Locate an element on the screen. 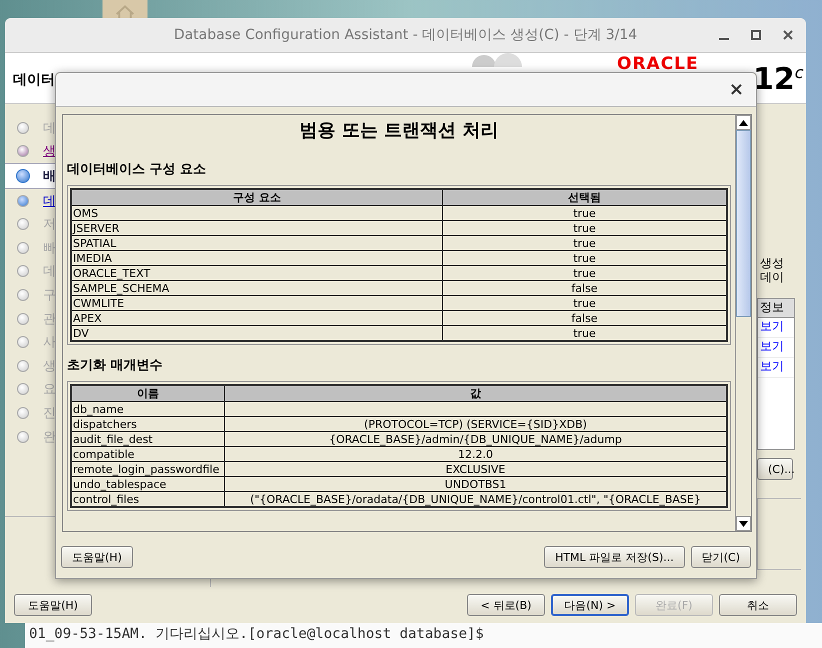 This screenshot has width=822, height=648. table-cell: EXCLUSIVE is located at coordinates (475, 469).